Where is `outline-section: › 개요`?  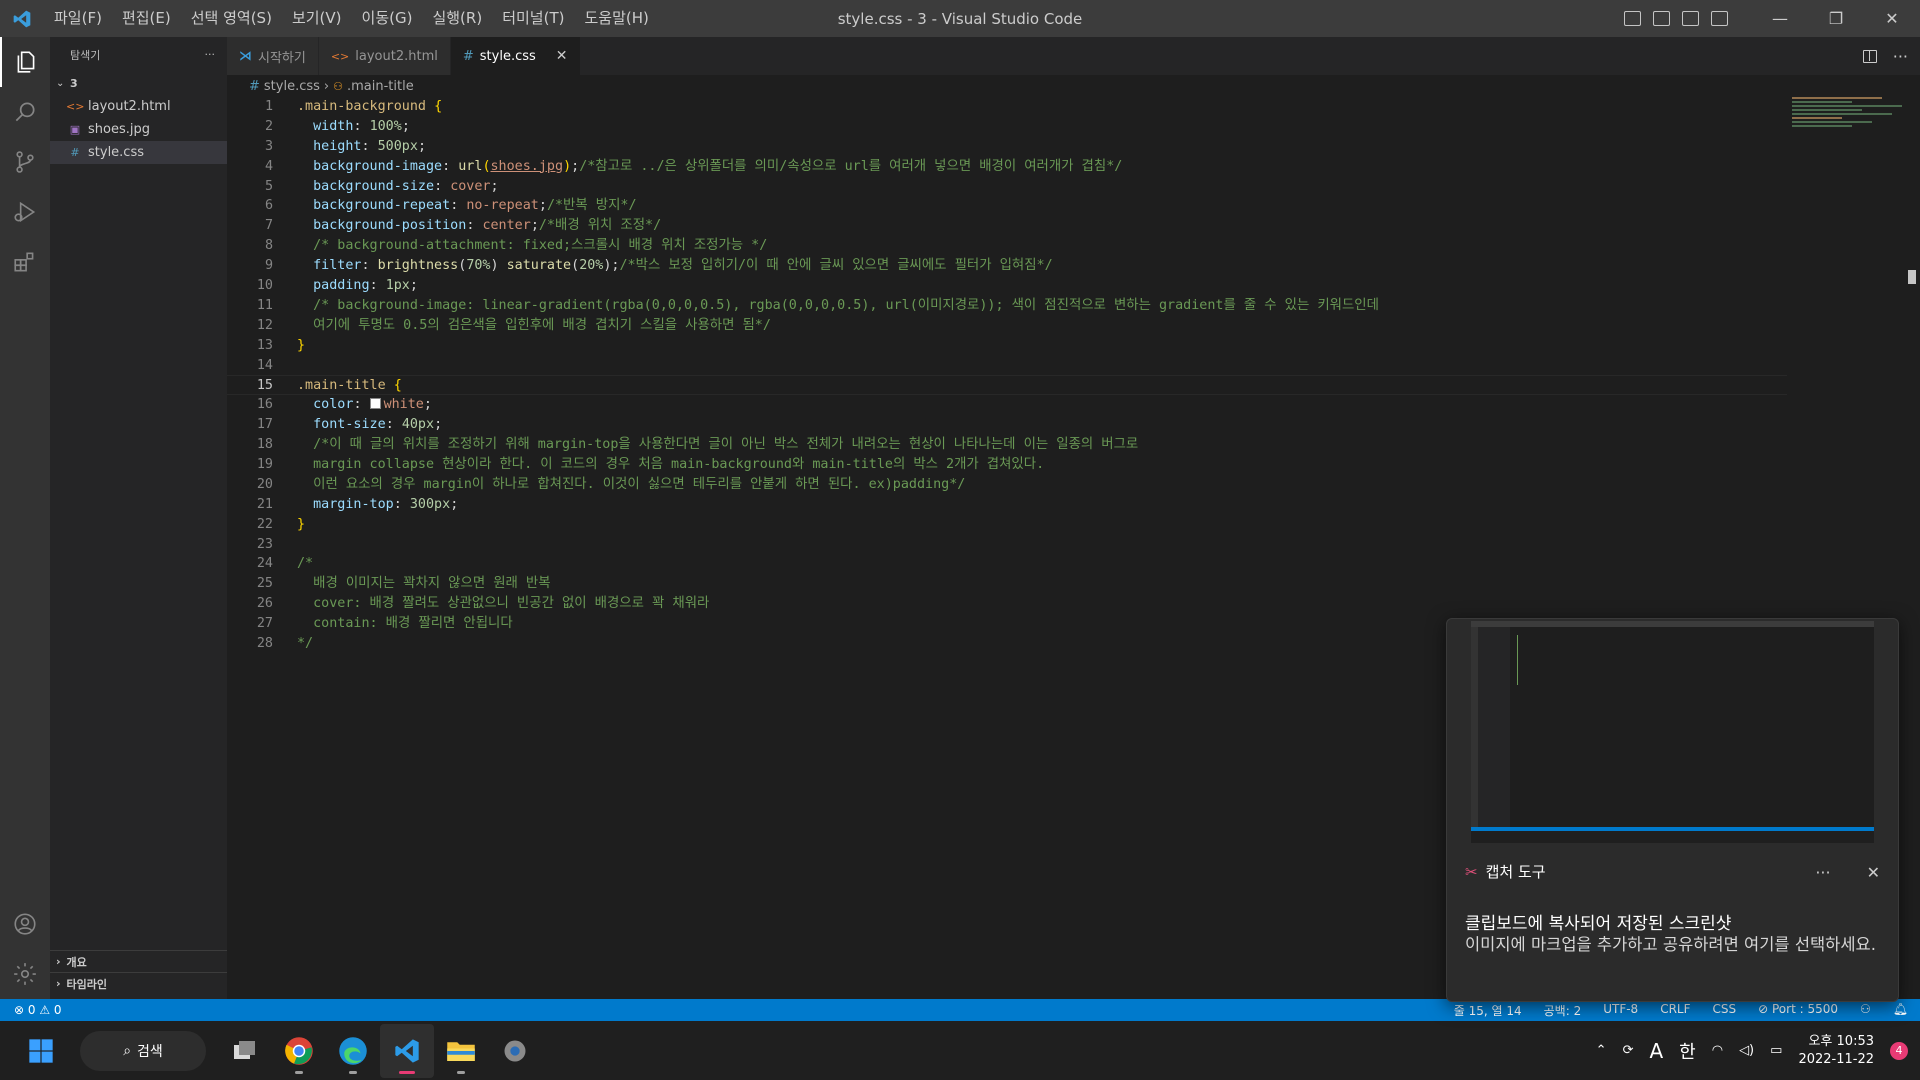
outline-section: › 개요 is located at coordinates (138, 961).